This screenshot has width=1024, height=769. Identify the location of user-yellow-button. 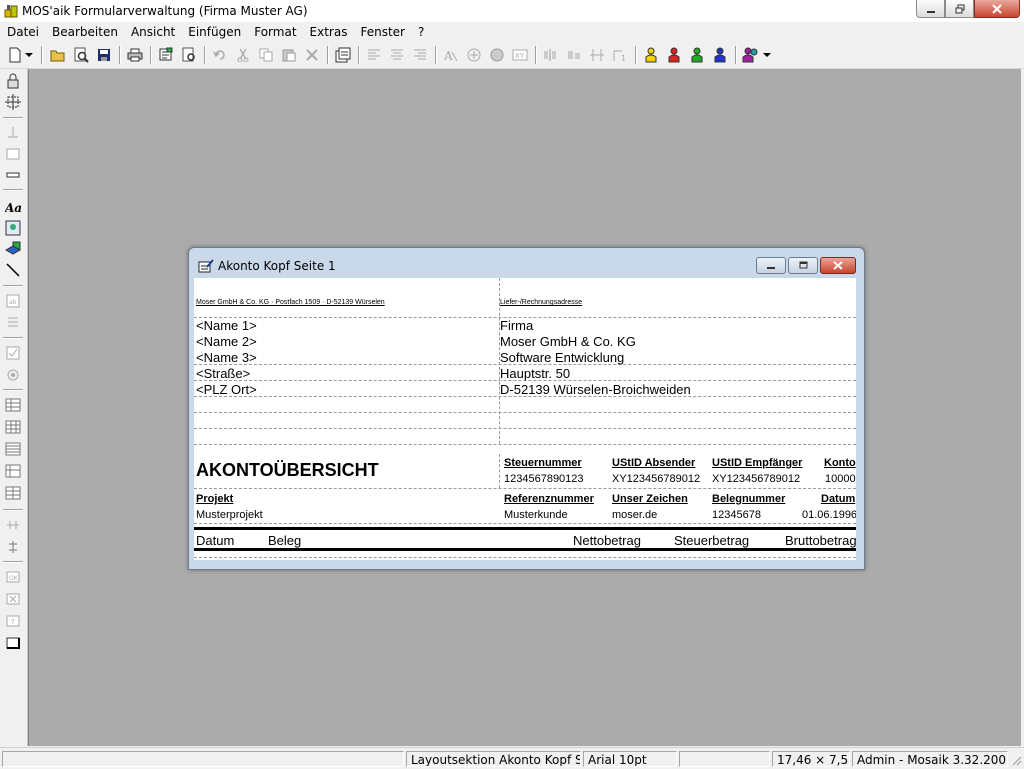
(651, 55).